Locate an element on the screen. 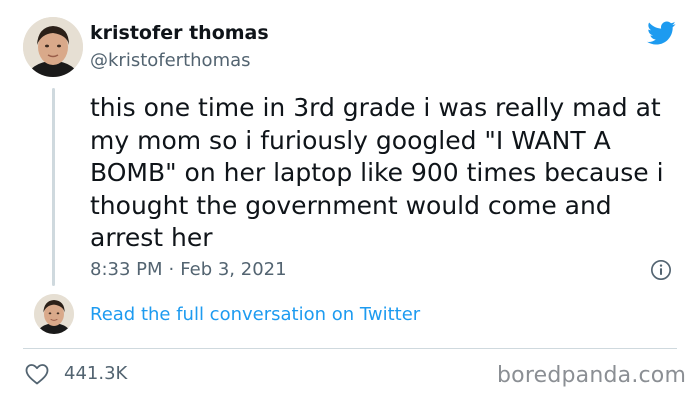  divider is located at coordinates (350, 348).